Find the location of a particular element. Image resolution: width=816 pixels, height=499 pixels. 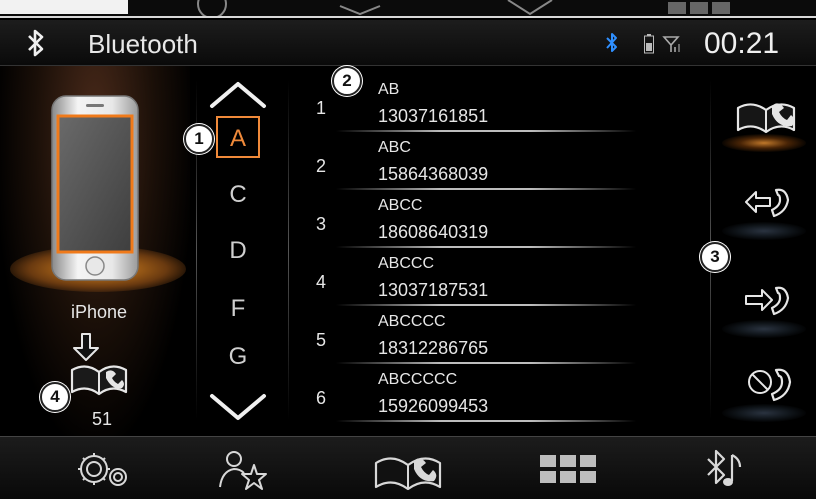

missed-calls-button is located at coordinates (764, 386).